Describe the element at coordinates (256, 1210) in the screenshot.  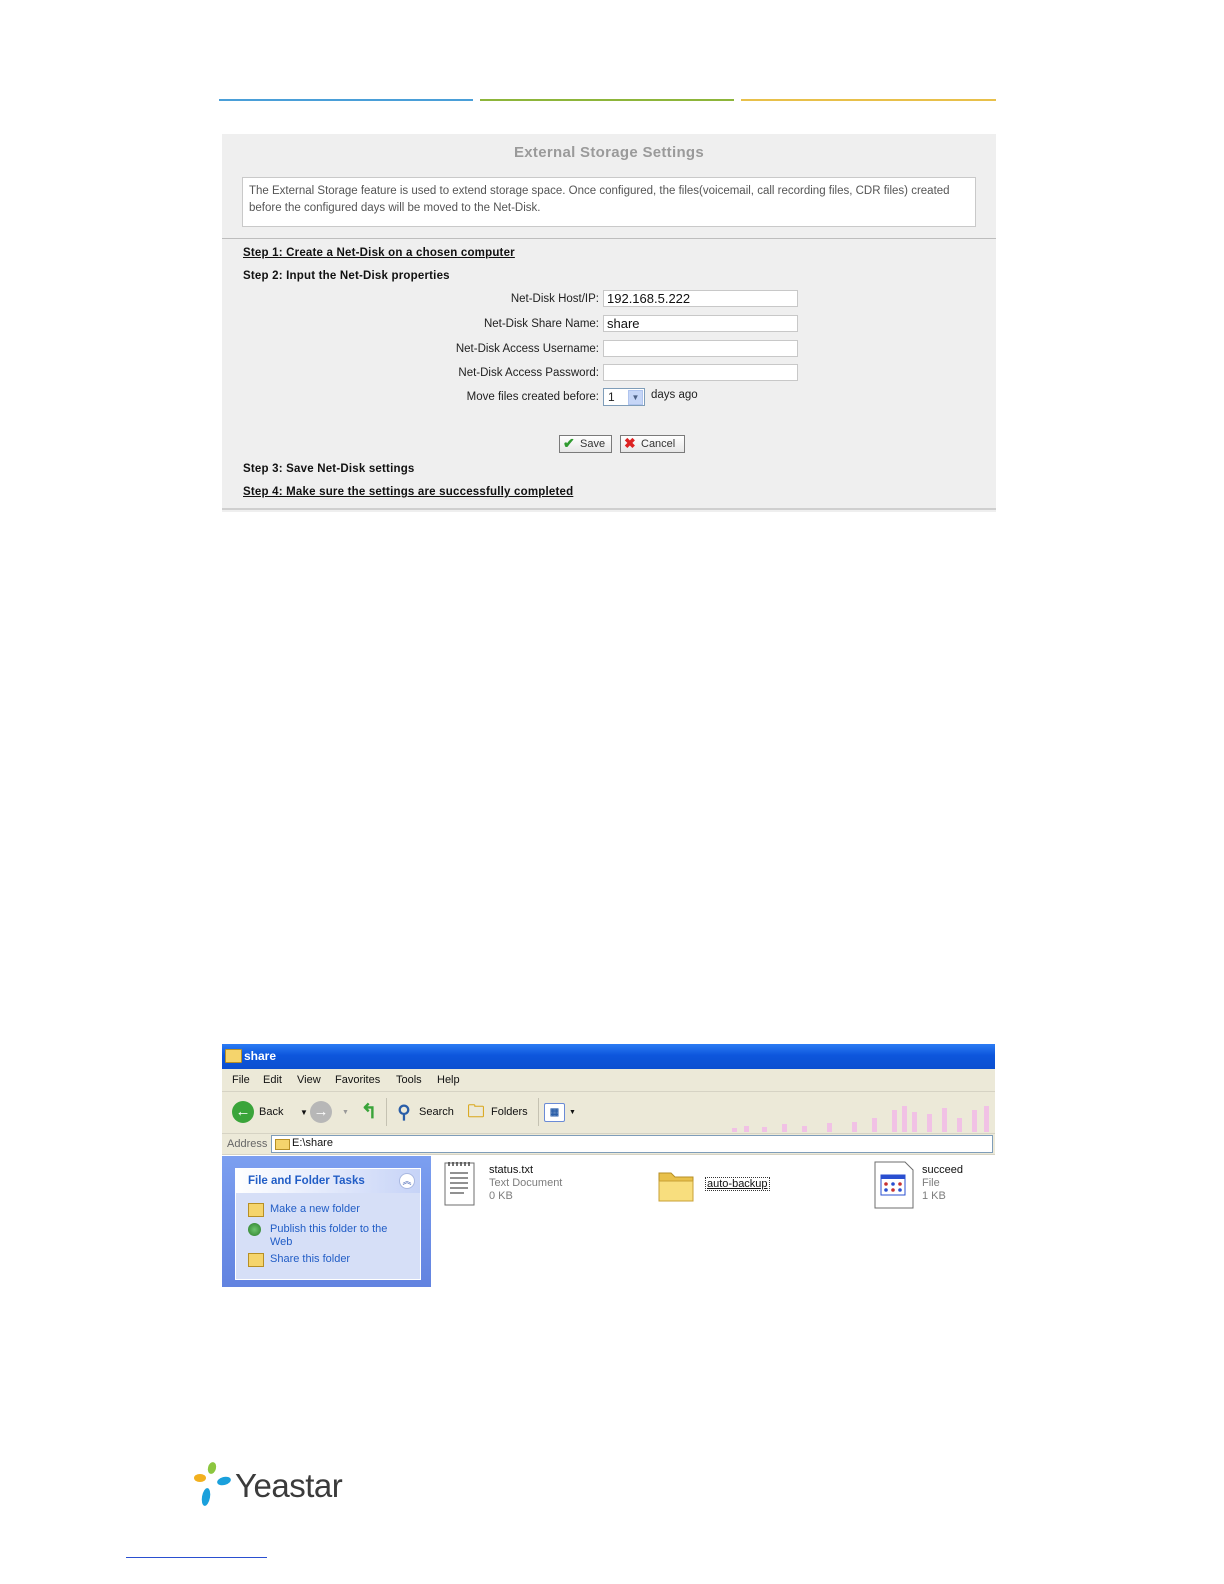
I see `new-folder-icon` at that location.